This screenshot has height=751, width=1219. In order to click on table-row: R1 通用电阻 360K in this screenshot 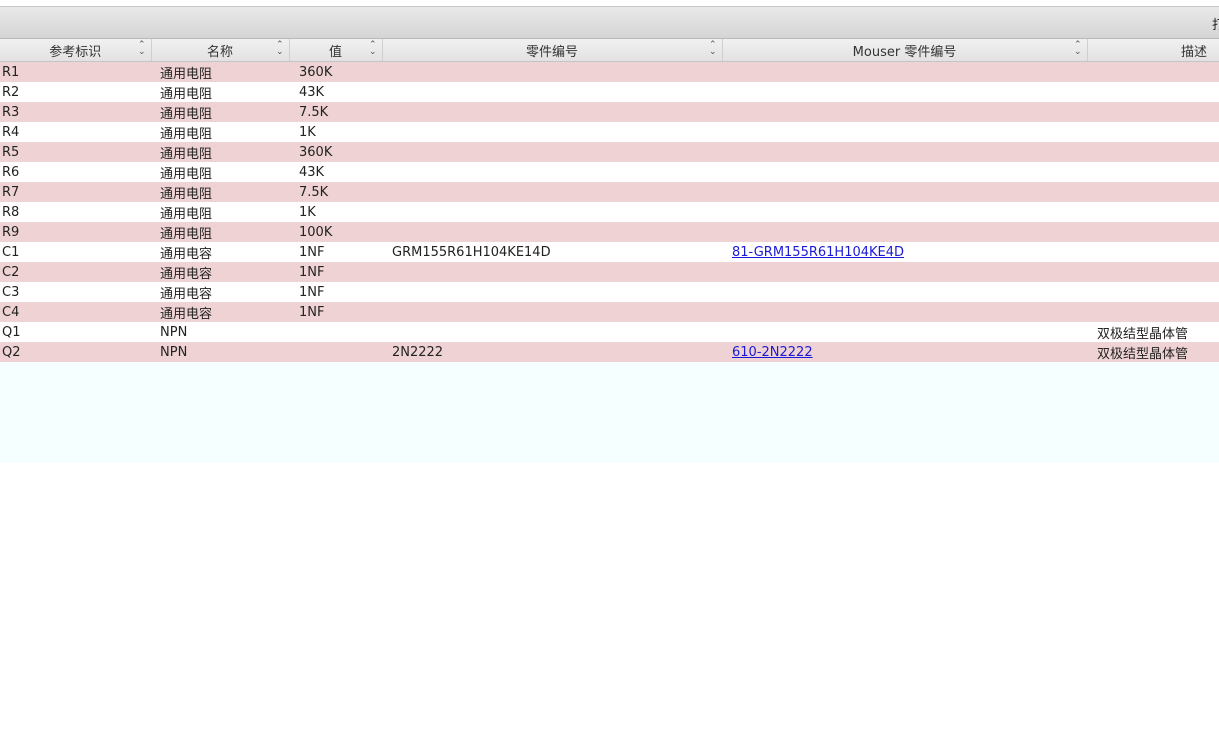, I will do `click(609, 71)`.